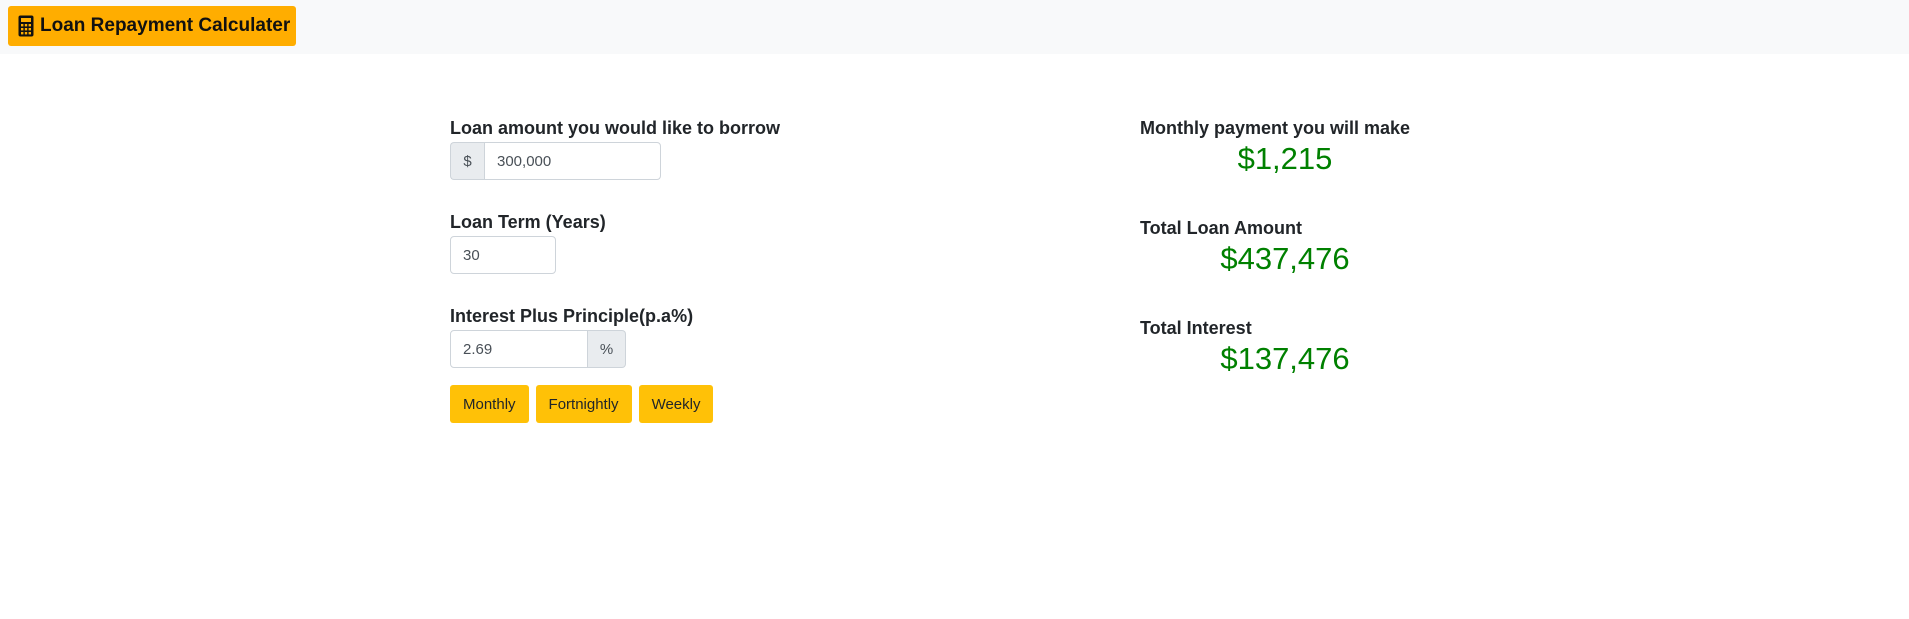  I want to click on fortnightly-button: Fortnightly, so click(583, 404).